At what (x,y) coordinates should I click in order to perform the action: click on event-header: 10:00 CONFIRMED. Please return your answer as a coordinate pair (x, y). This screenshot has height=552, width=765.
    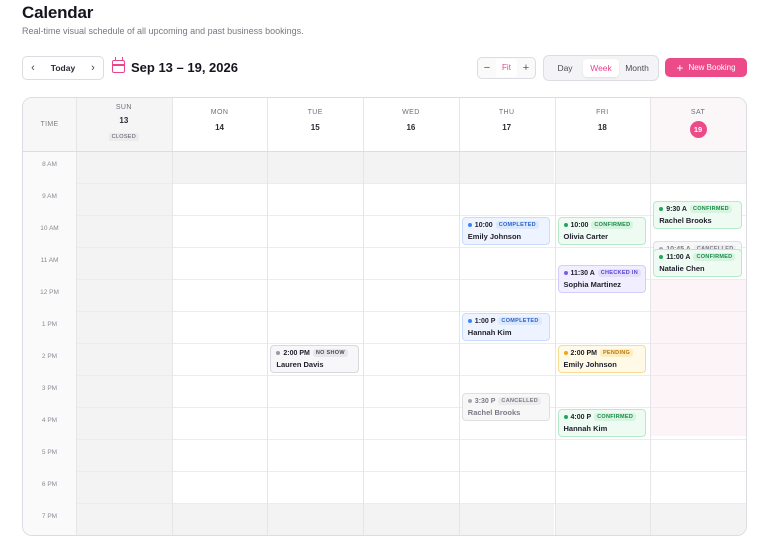
    Looking at the image, I should click on (602, 225).